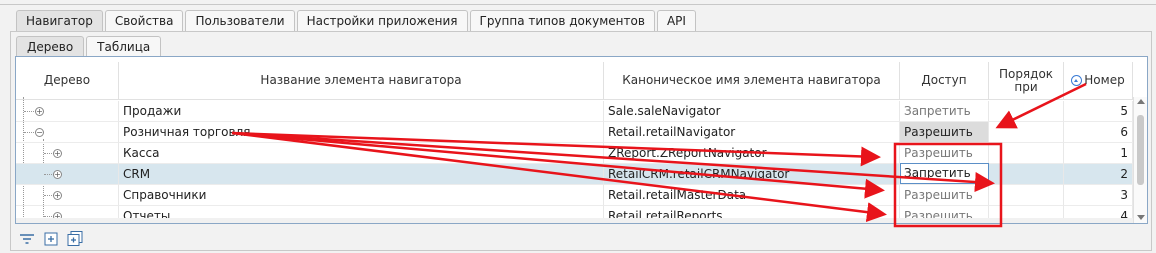 Image resolution: width=1156 pixels, height=253 pixels. What do you see at coordinates (144, 20) in the screenshot?
I see `tab-properties: Свойства` at bounding box center [144, 20].